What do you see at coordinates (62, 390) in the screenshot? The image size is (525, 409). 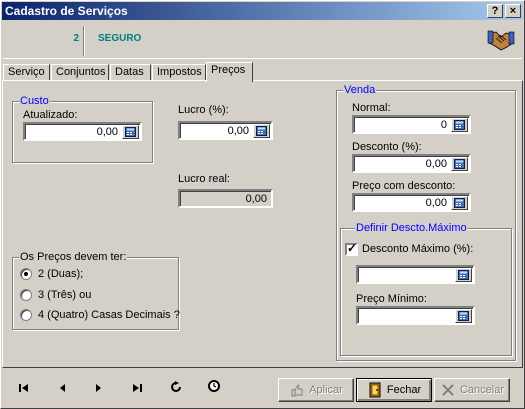 I see `previous-record-icon` at bounding box center [62, 390].